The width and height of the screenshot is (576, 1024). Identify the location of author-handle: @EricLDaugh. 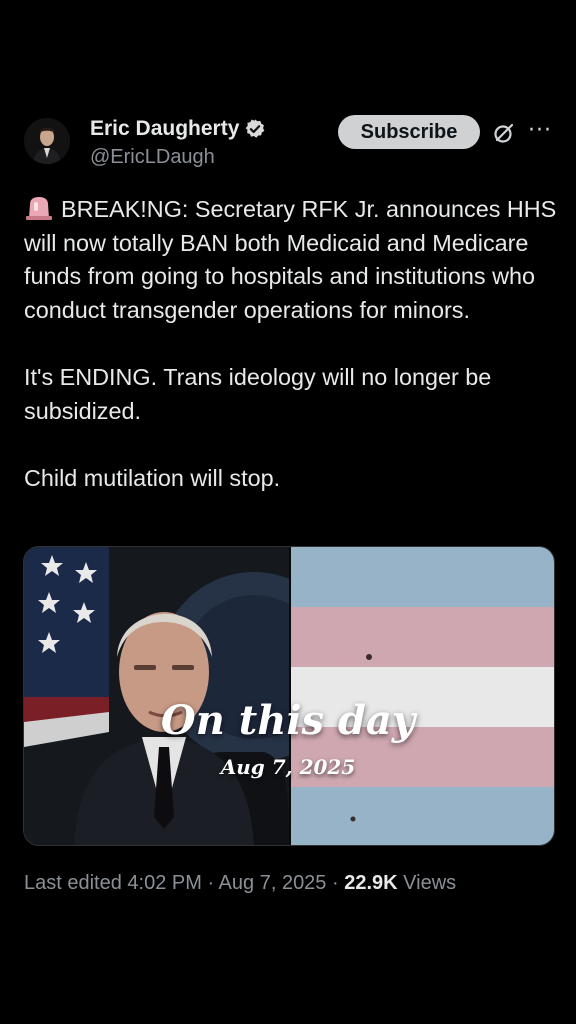
(152, 157).